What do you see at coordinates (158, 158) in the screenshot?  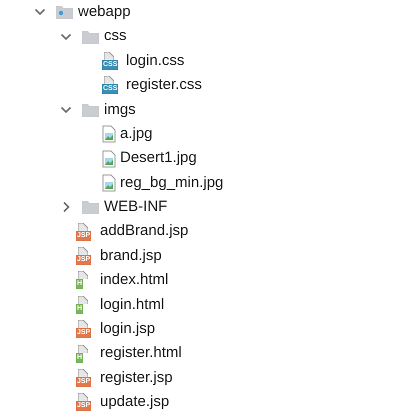 I see `file-name: Desert1.jpg` at bounding box center [158, 158].